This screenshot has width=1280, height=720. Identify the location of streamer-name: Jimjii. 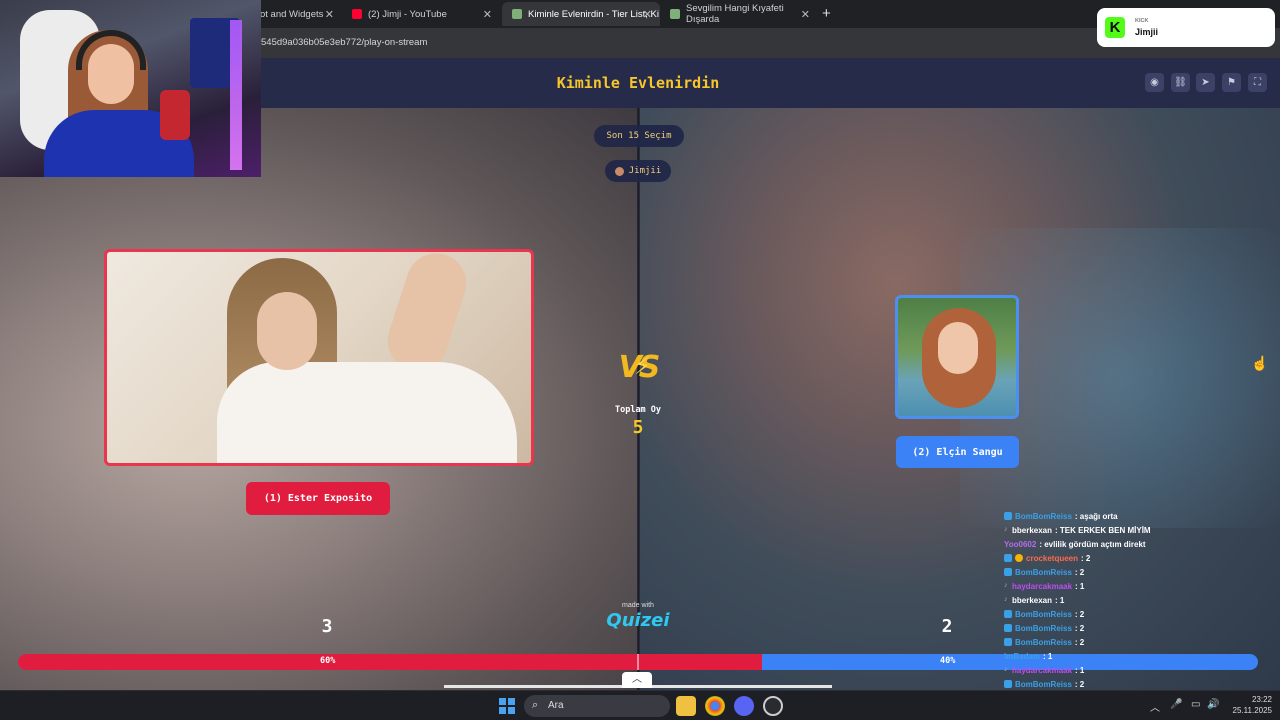
(645, 171).